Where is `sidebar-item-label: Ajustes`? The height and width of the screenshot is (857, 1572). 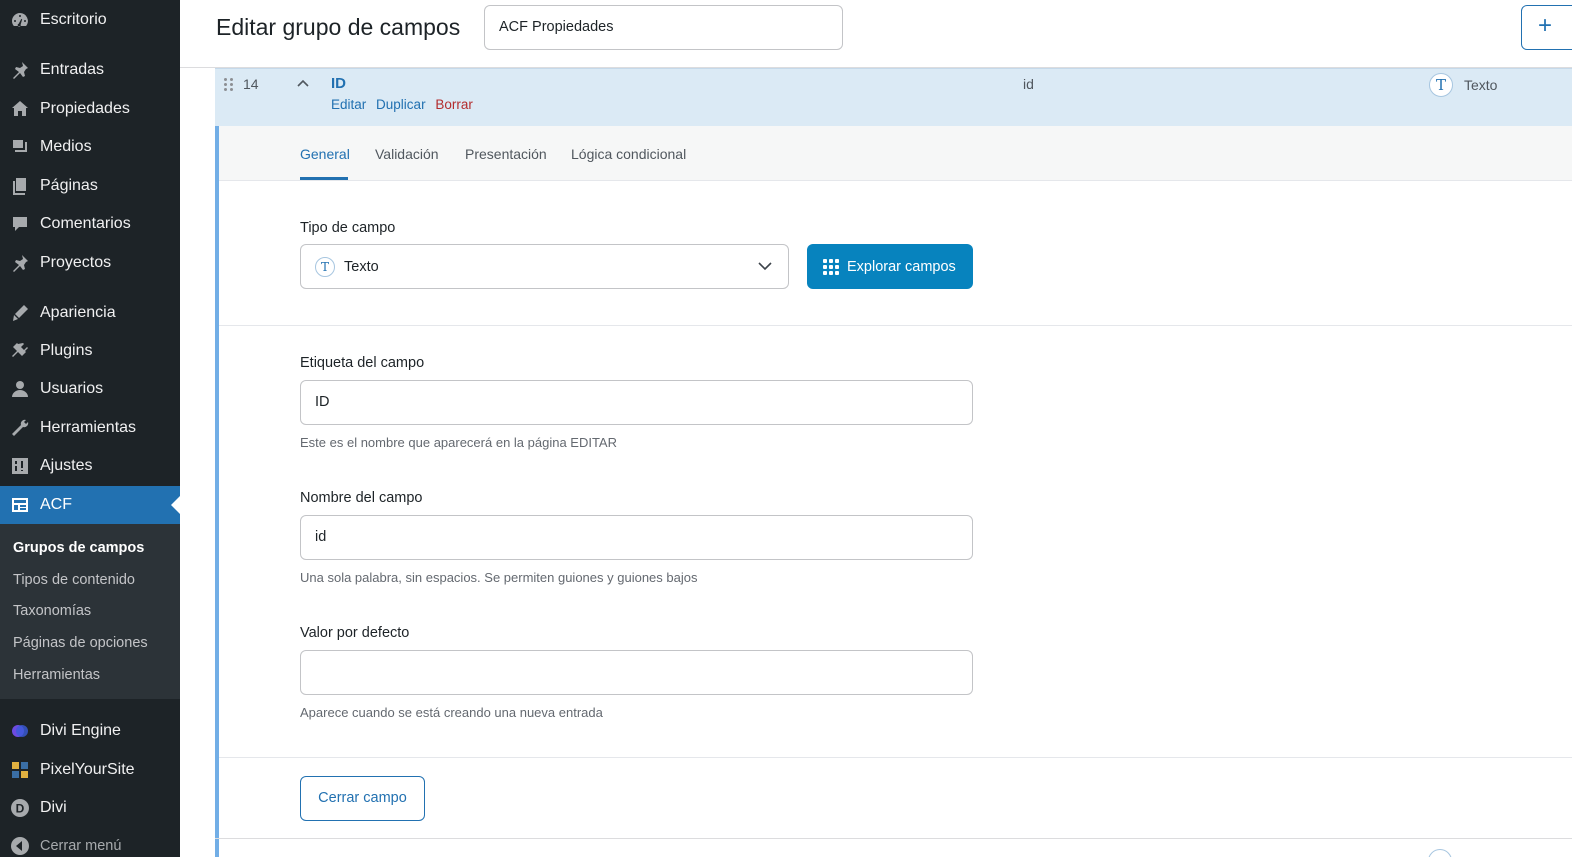
sidebar-item-label: Ajustes is located at coordinates (66, 465).